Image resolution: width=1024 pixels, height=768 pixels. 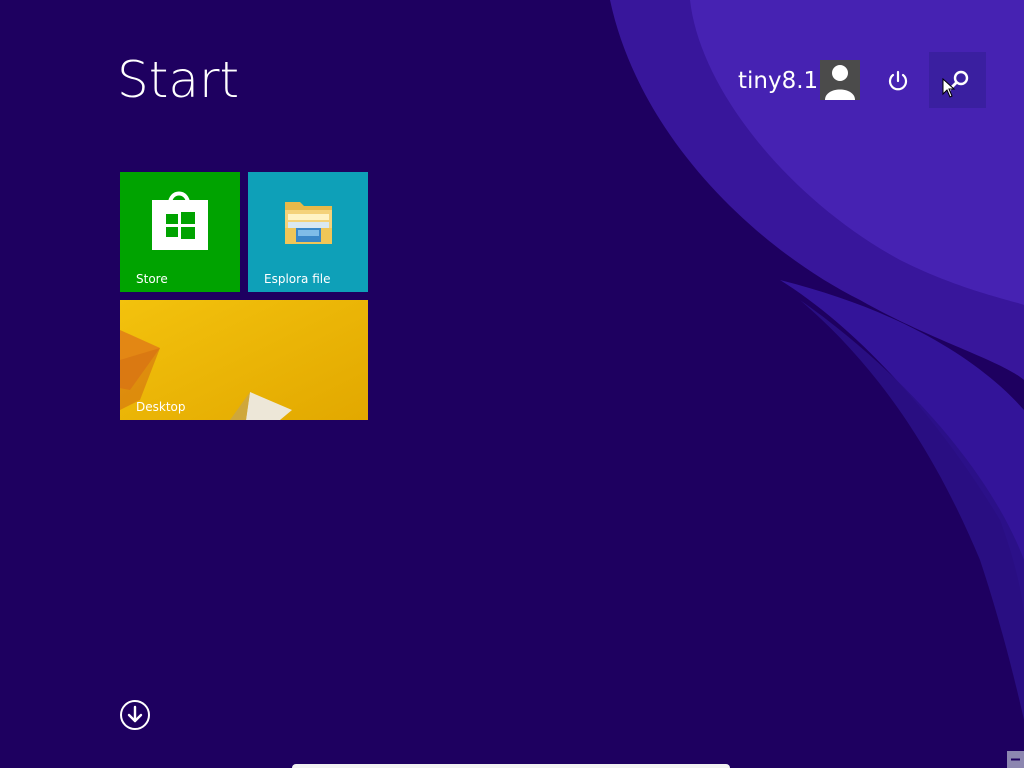 I want to click on user-silhouette-icon, so click(x=840, y=82).